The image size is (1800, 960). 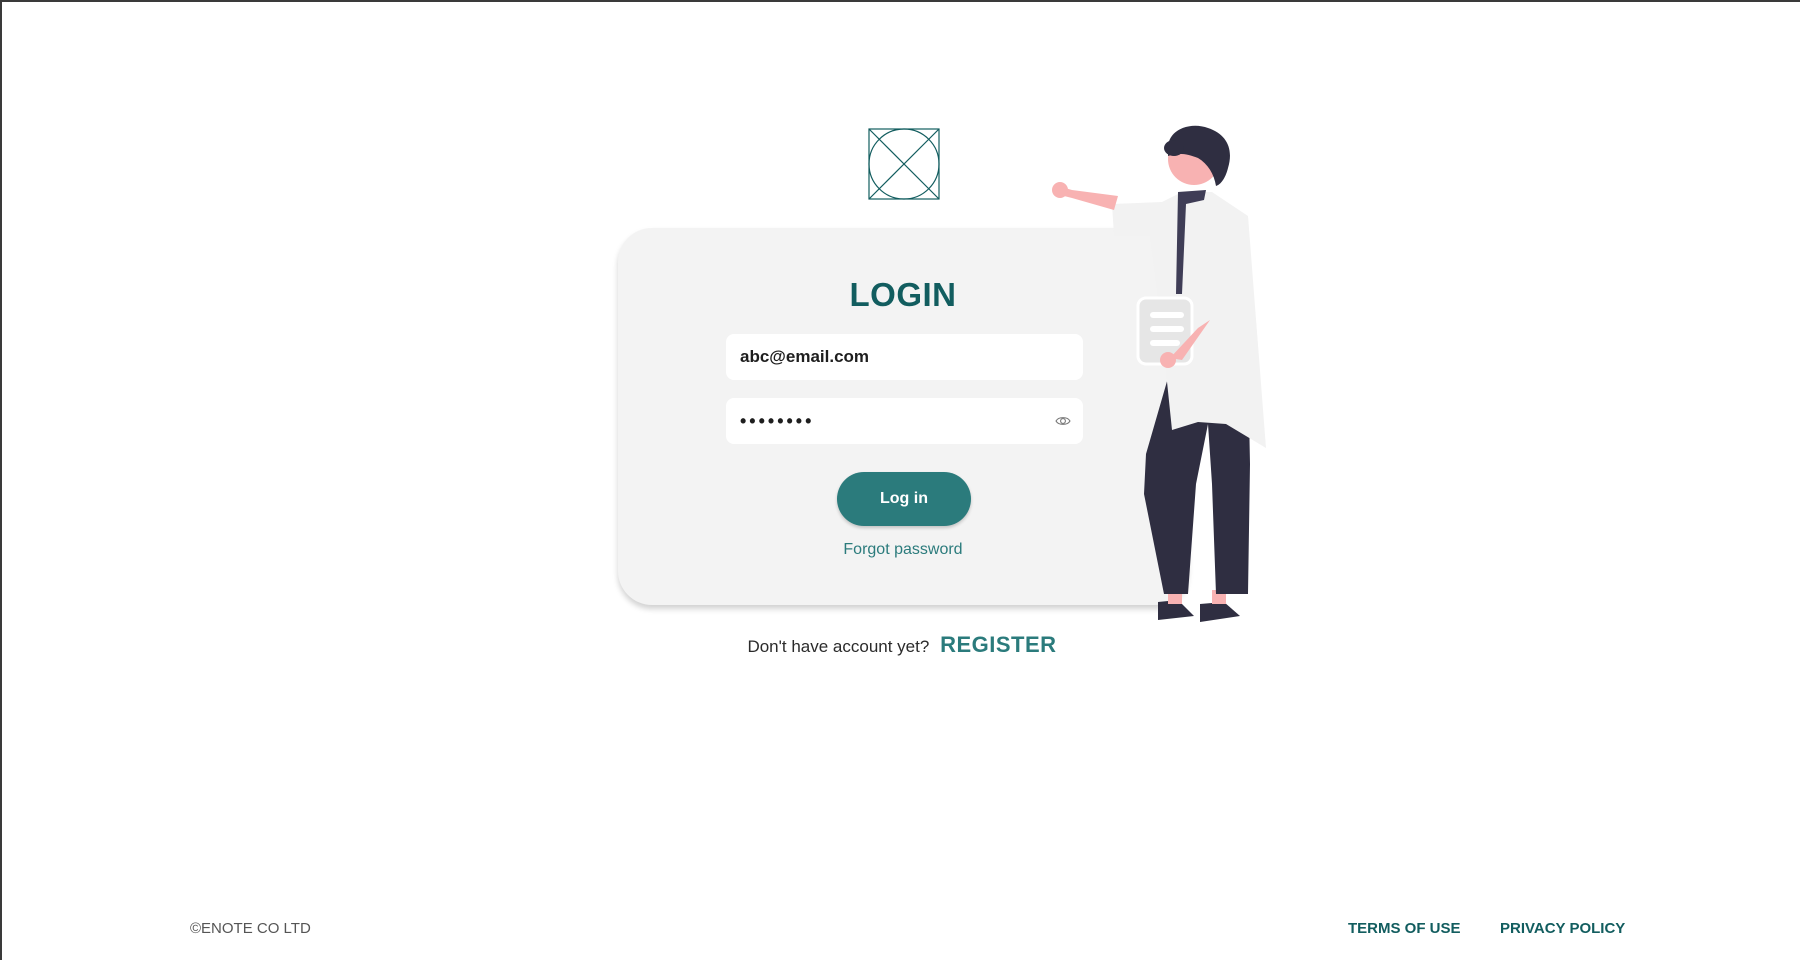 I want to click on email-field, so click(x=890, y=357).